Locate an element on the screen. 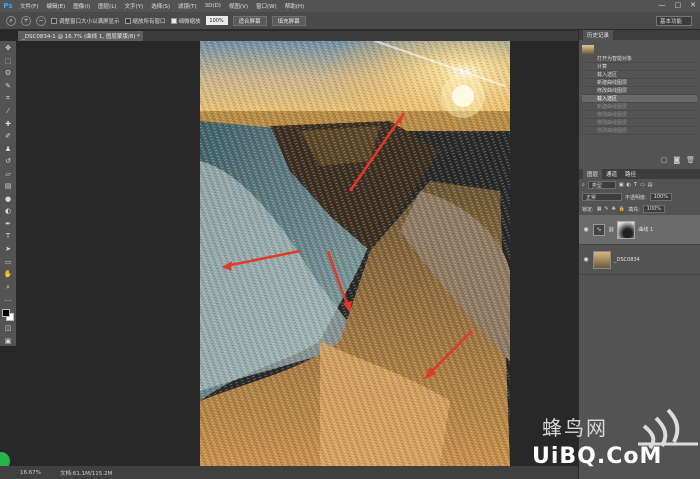  quick-select-tool-icon: ✎ is located at coordinates (8, 87).